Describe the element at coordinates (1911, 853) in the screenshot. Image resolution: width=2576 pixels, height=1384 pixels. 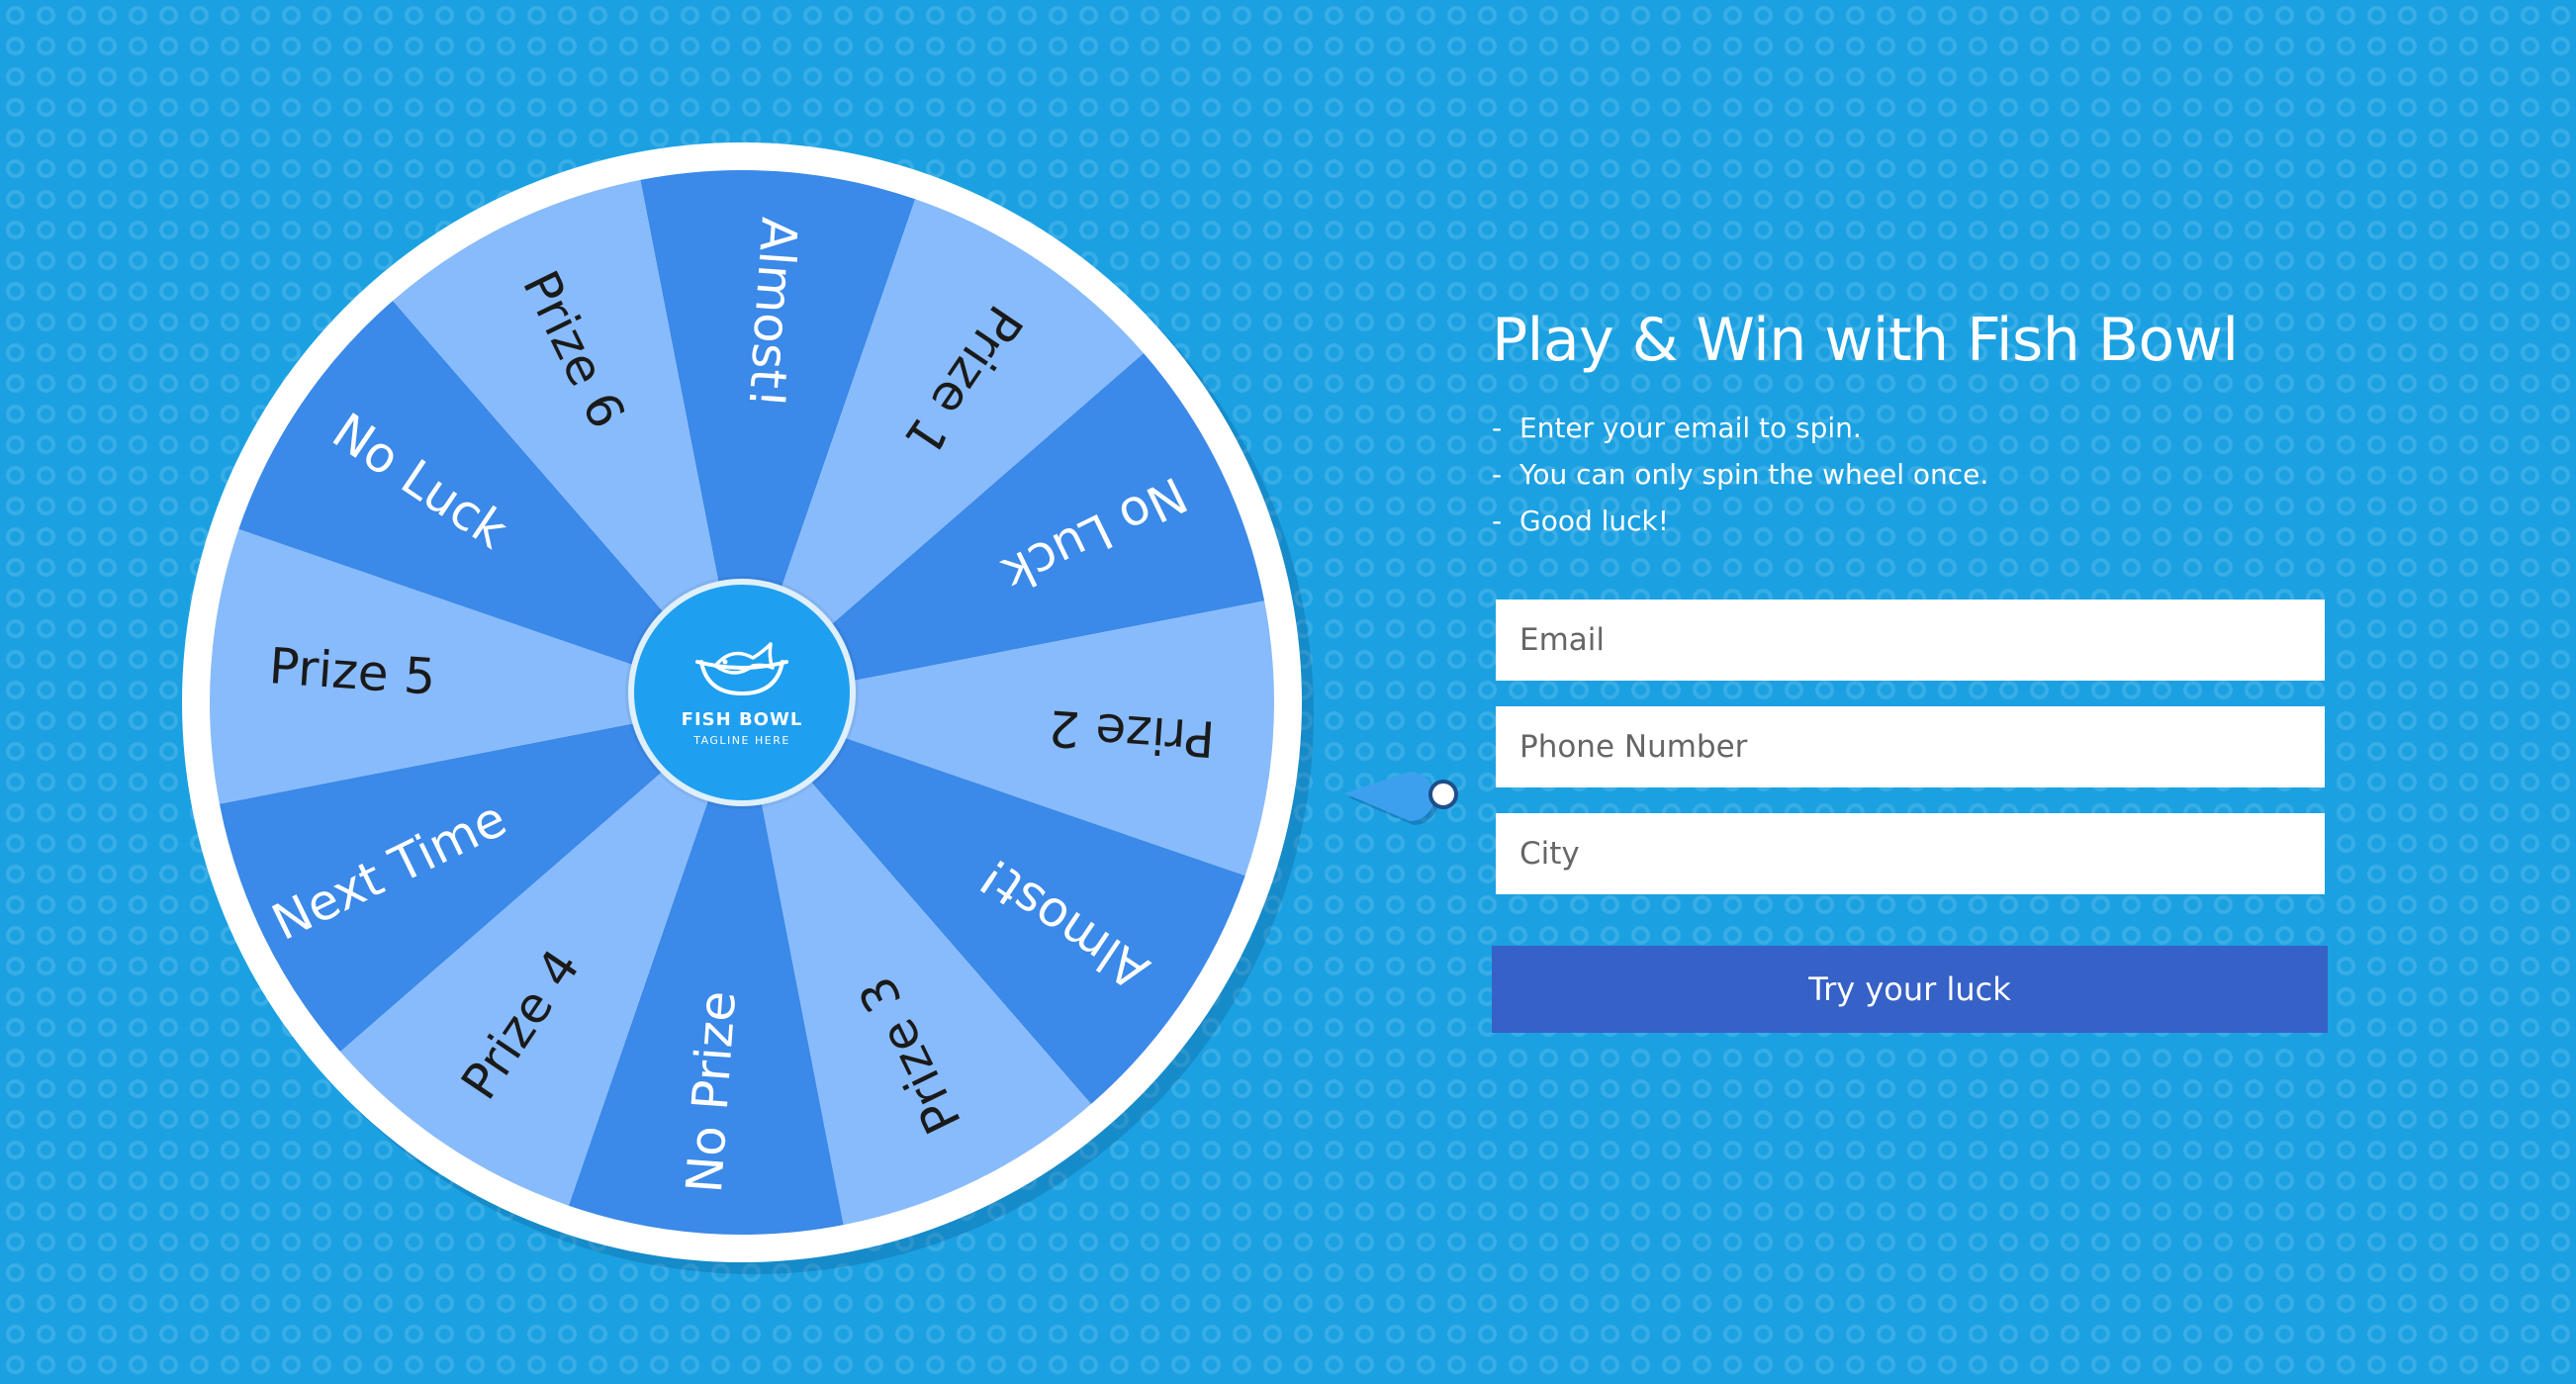
I see `city-field` at that location.